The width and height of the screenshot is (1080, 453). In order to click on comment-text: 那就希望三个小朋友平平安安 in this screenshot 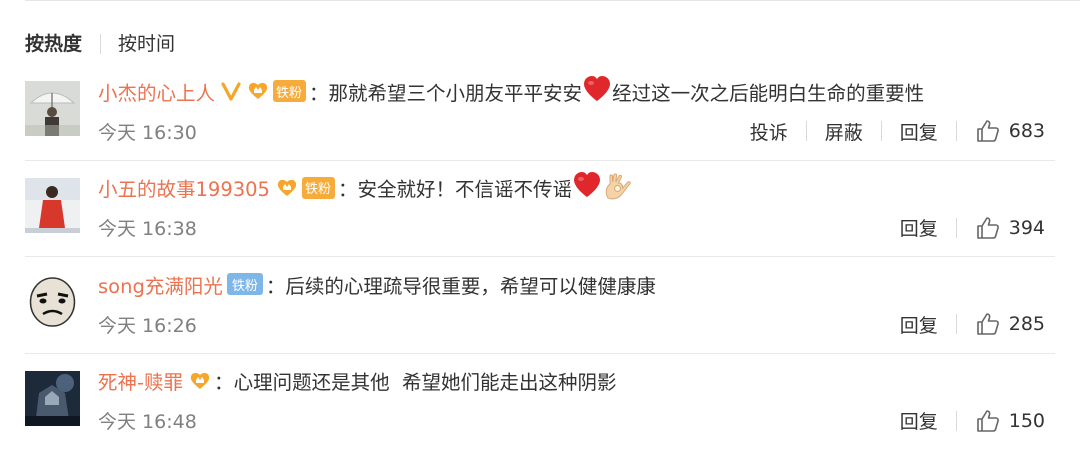, I will do `click(455, 93)`.